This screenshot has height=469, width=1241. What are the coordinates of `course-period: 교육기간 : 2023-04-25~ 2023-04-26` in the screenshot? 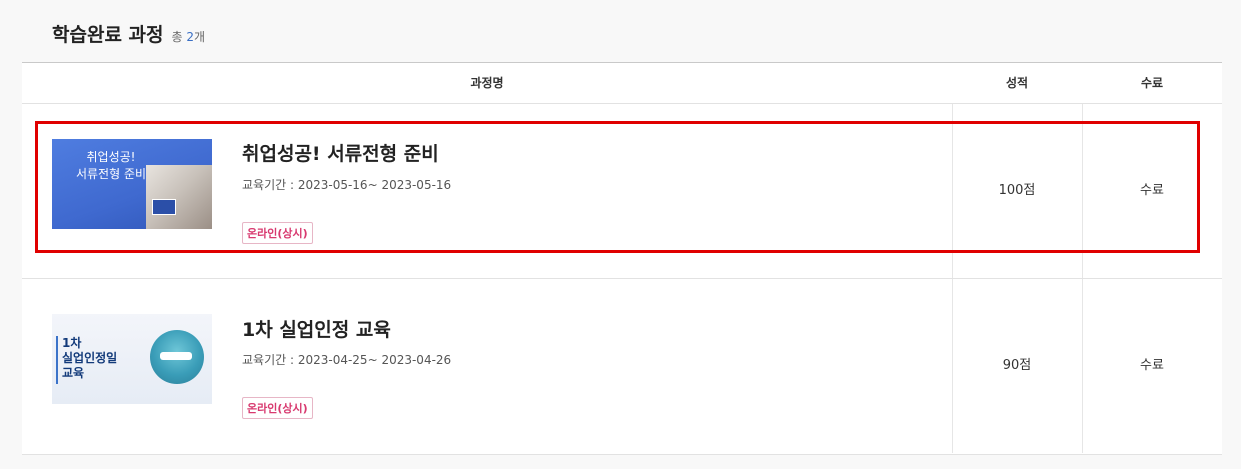 It's located at (347, 360).